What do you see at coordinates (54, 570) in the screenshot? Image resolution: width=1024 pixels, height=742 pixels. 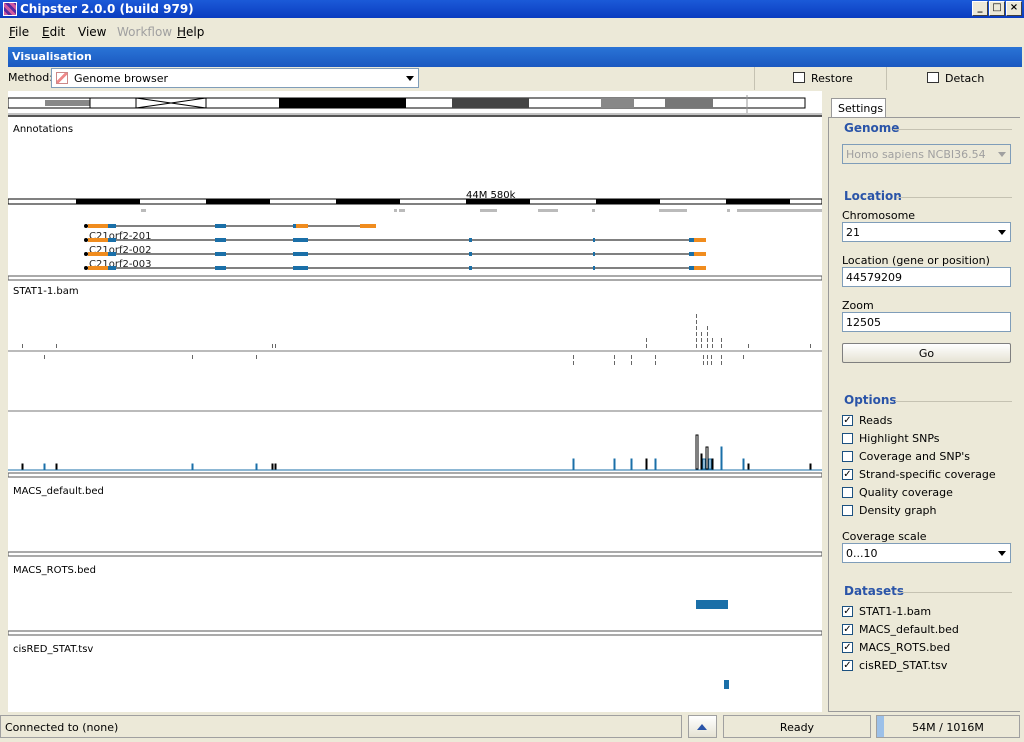 I see `track-title-macs-rots: MACS_ROTS.bed` at bounding box center [54, 570].